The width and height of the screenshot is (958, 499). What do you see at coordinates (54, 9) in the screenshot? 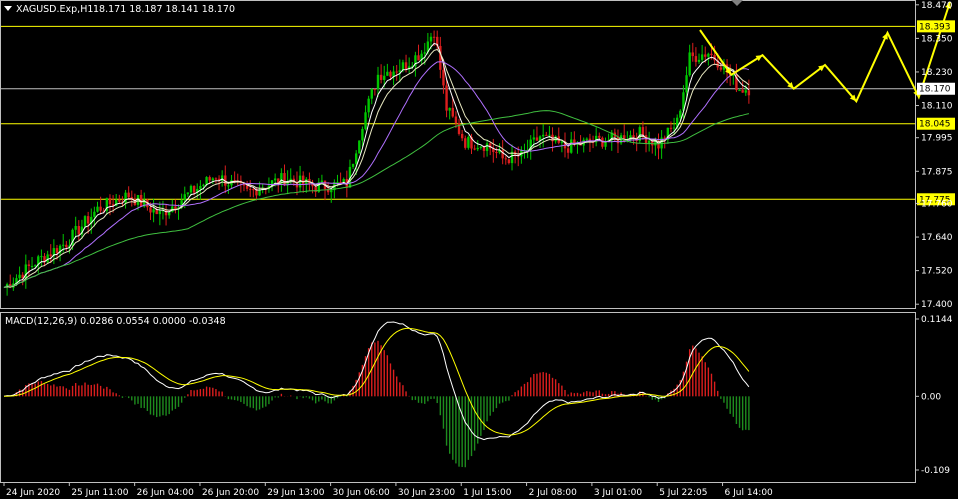
I see `symbol-label: XAGUSD.Exp,H1` at bounding box center [54, 9].